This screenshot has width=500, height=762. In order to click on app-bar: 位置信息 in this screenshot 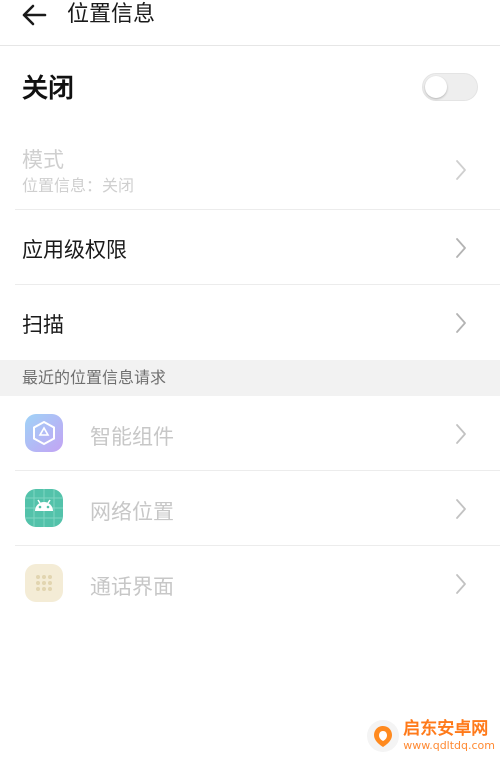, I will do `click(250, 23)`.